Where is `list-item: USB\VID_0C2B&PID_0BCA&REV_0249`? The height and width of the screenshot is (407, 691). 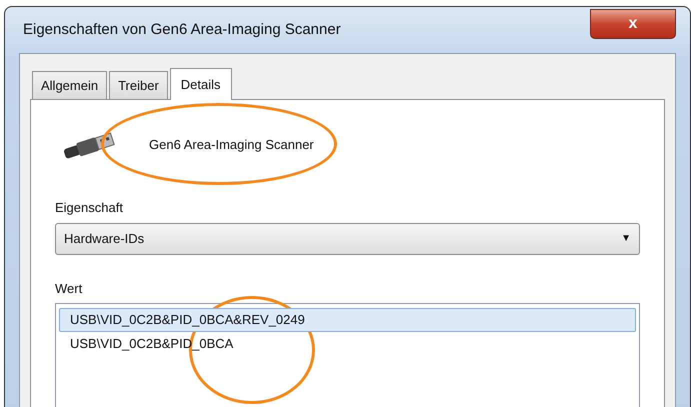
list-item: USB\VID_0C2B&PID_0BCA&REV_0249 is located at coordinates (347, 320).